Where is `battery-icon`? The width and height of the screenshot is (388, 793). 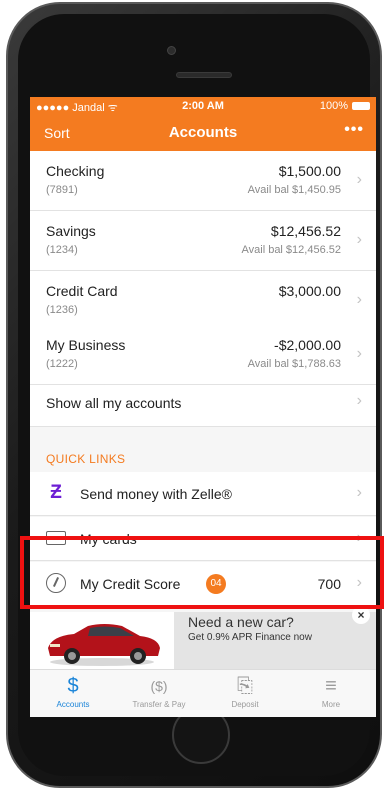
battery-icon is located at coordinates (361, 106).